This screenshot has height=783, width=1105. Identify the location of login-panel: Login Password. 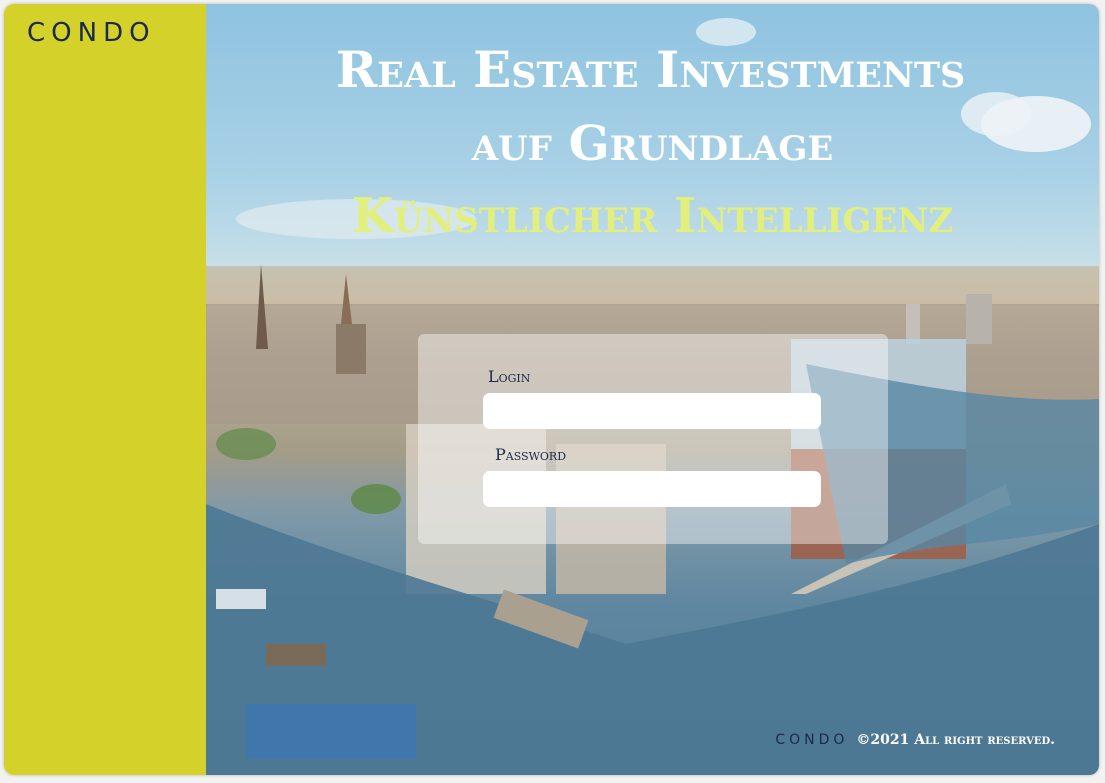
(653, 439).